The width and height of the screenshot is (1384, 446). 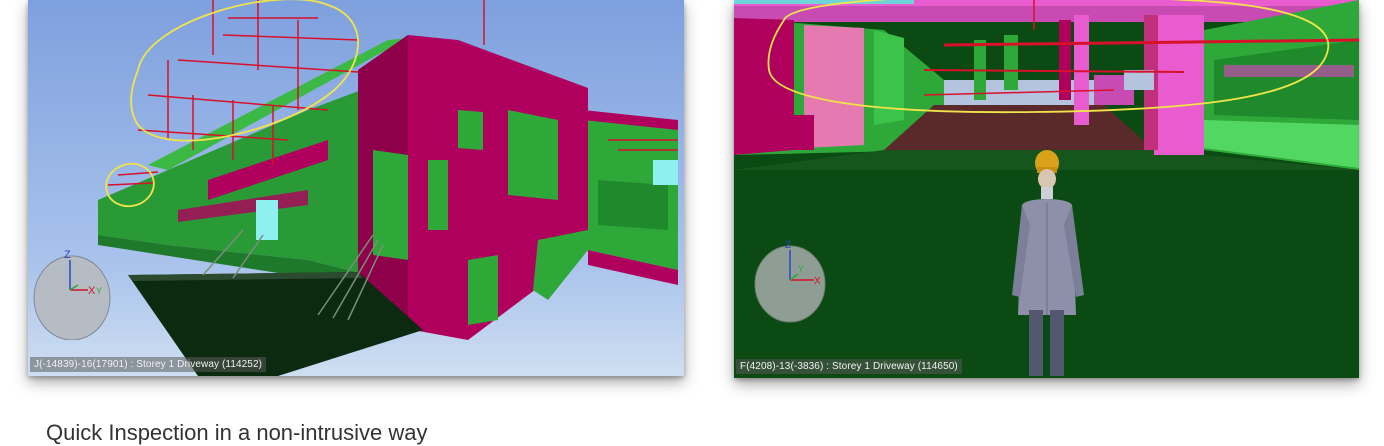 What do you see at coordinates (237, 432) in the screenshot?
I see `page-caption: Quick Inspection in a non-intrusive way` at bounding box center [237, 432].